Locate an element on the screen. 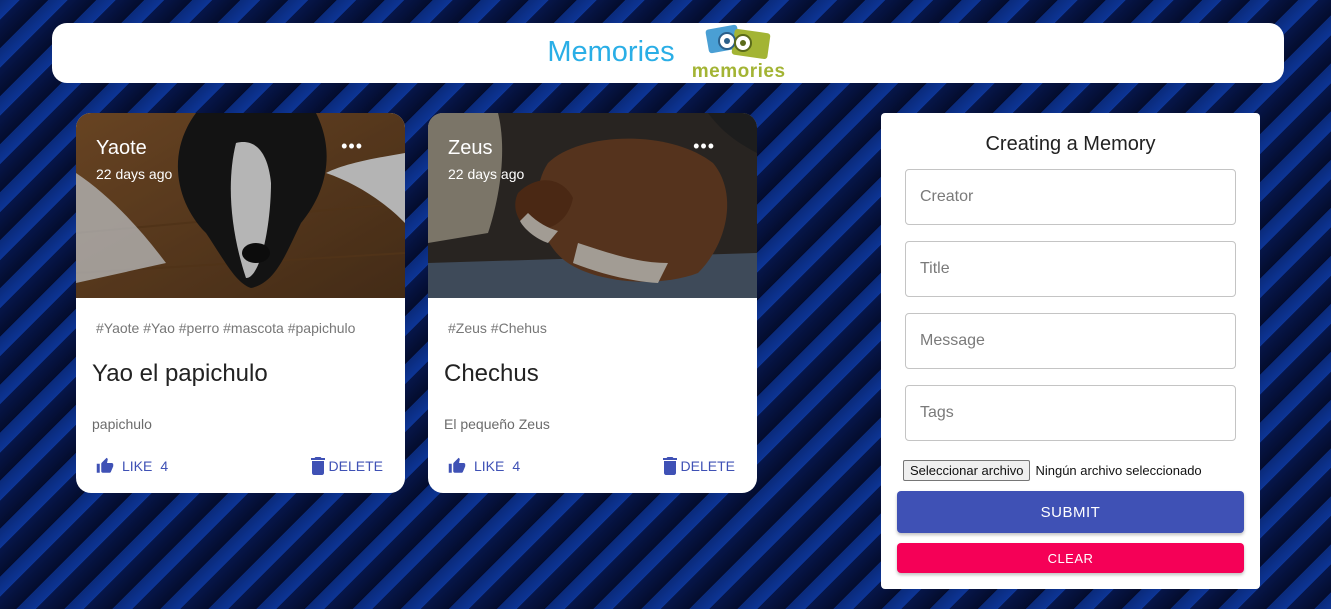 This screenshot has width=1331, height=609. camera-logo-icon is located at coordinates (737, 41).